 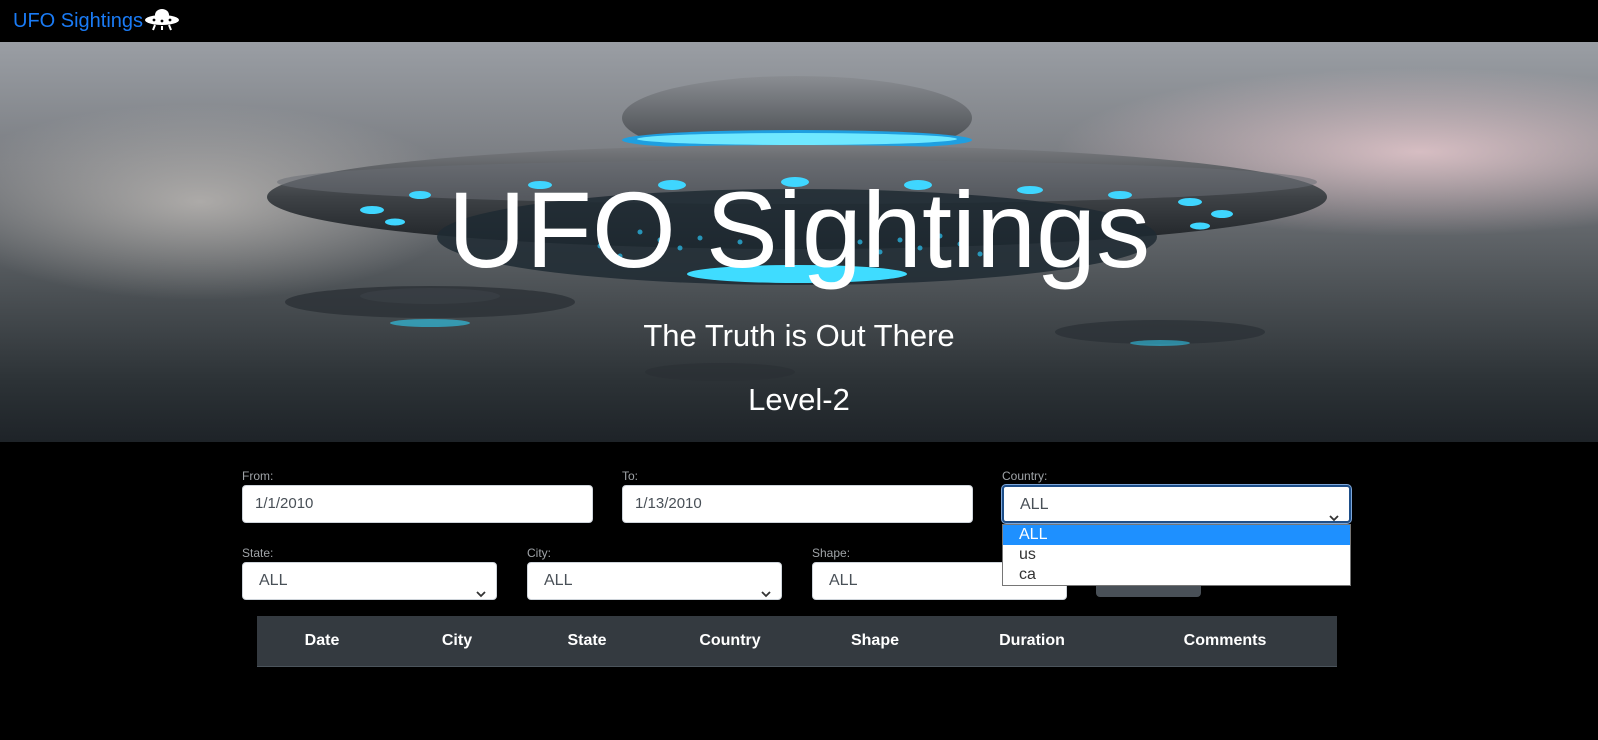 What do you see at coordinates (799, 399) in the screenshot?
I see `hero-level: Level-2` at bounding box center [799, 399].